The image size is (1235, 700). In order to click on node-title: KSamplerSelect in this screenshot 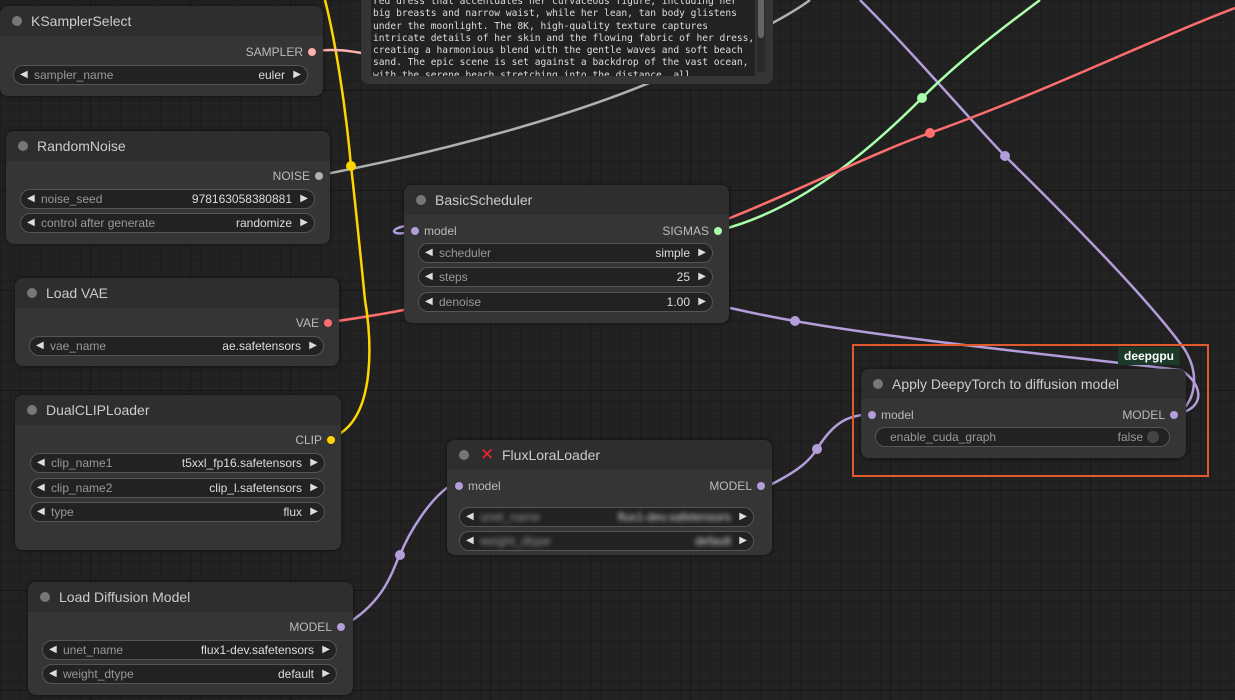, I will do `click(161, 21)`.